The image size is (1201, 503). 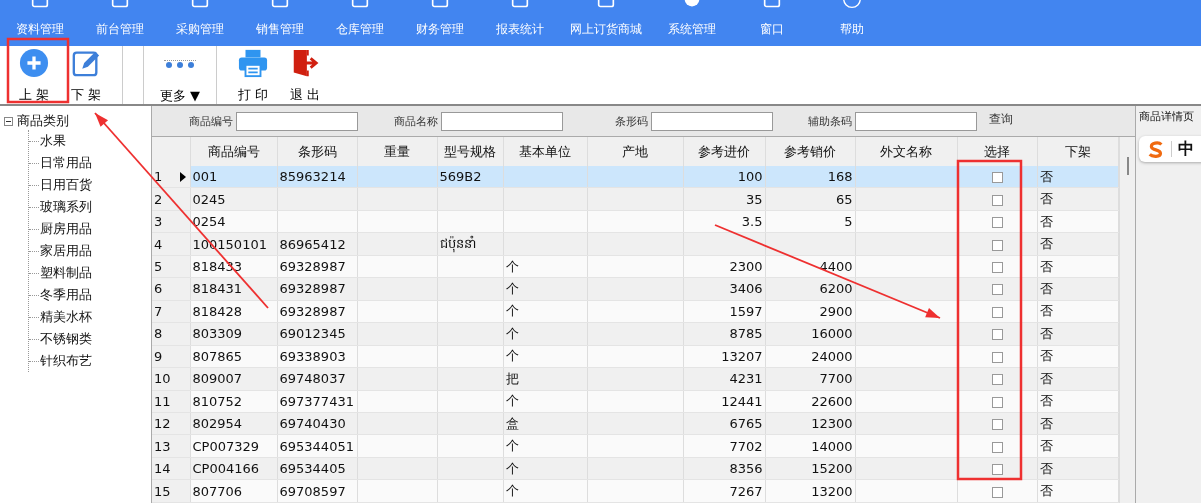 I want to click on tree-item: 家居用品, so click(x=66, y=251).